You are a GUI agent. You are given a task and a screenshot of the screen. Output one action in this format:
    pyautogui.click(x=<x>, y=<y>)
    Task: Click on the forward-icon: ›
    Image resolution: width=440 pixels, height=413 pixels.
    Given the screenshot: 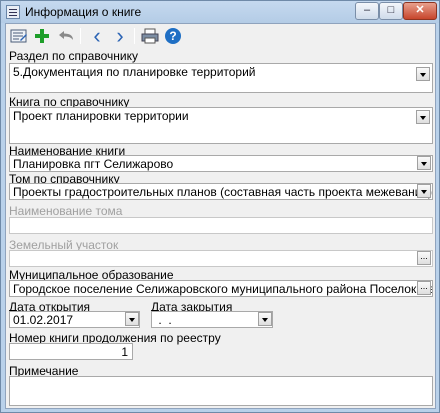 What is the action you would take?
    pyautogui.click(x=120, y=35)
    